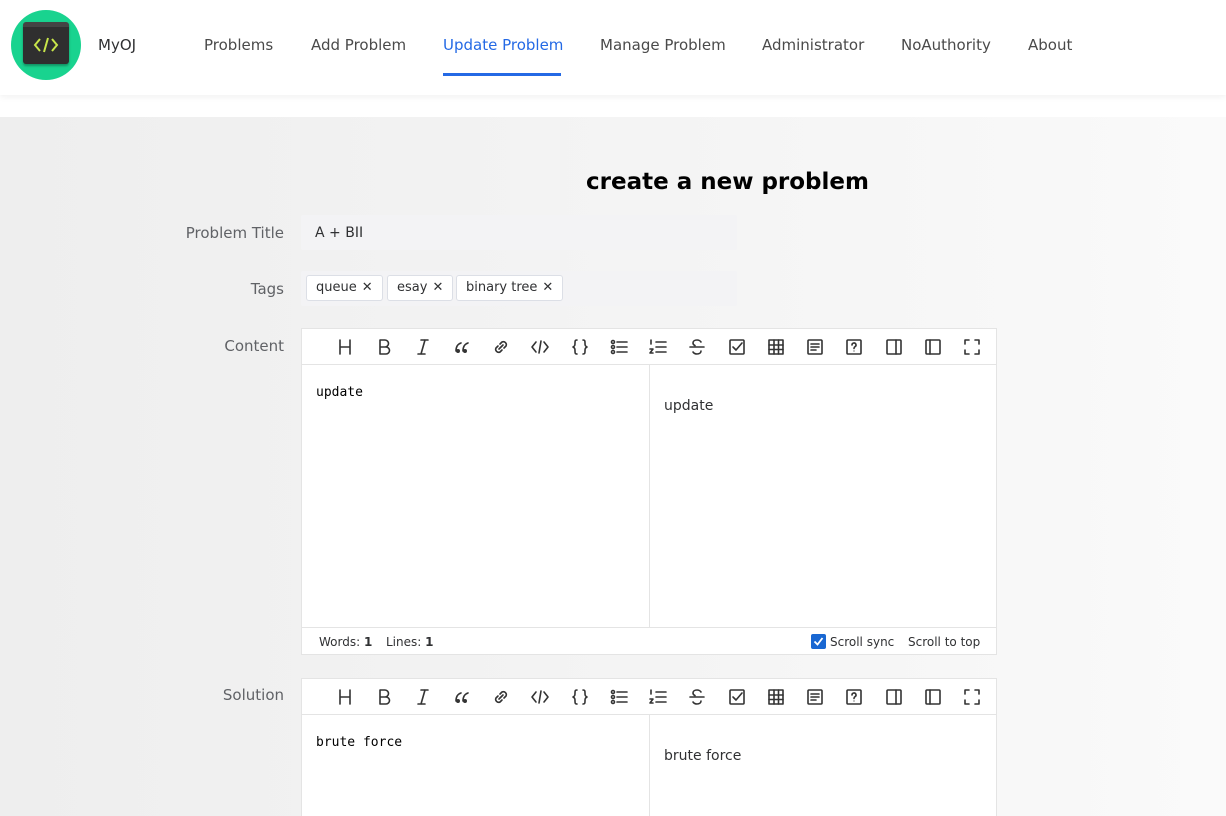 The image size is (1226, 816). Describe the element at coordinates (823, 765) in the screenshot. I see `editor-preview-pane: brute force` at that location.